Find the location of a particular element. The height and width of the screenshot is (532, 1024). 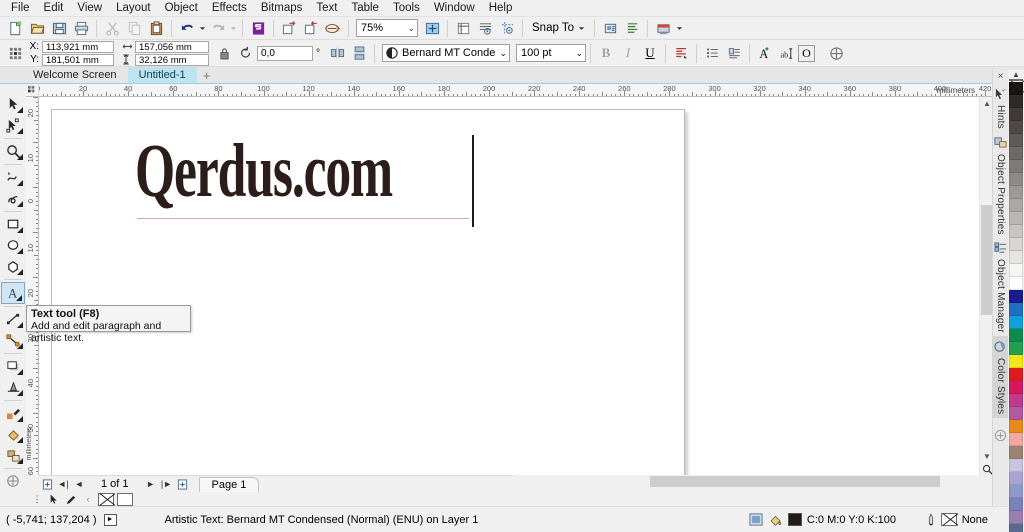

open-document-icon is located at coordinates (37, 28).